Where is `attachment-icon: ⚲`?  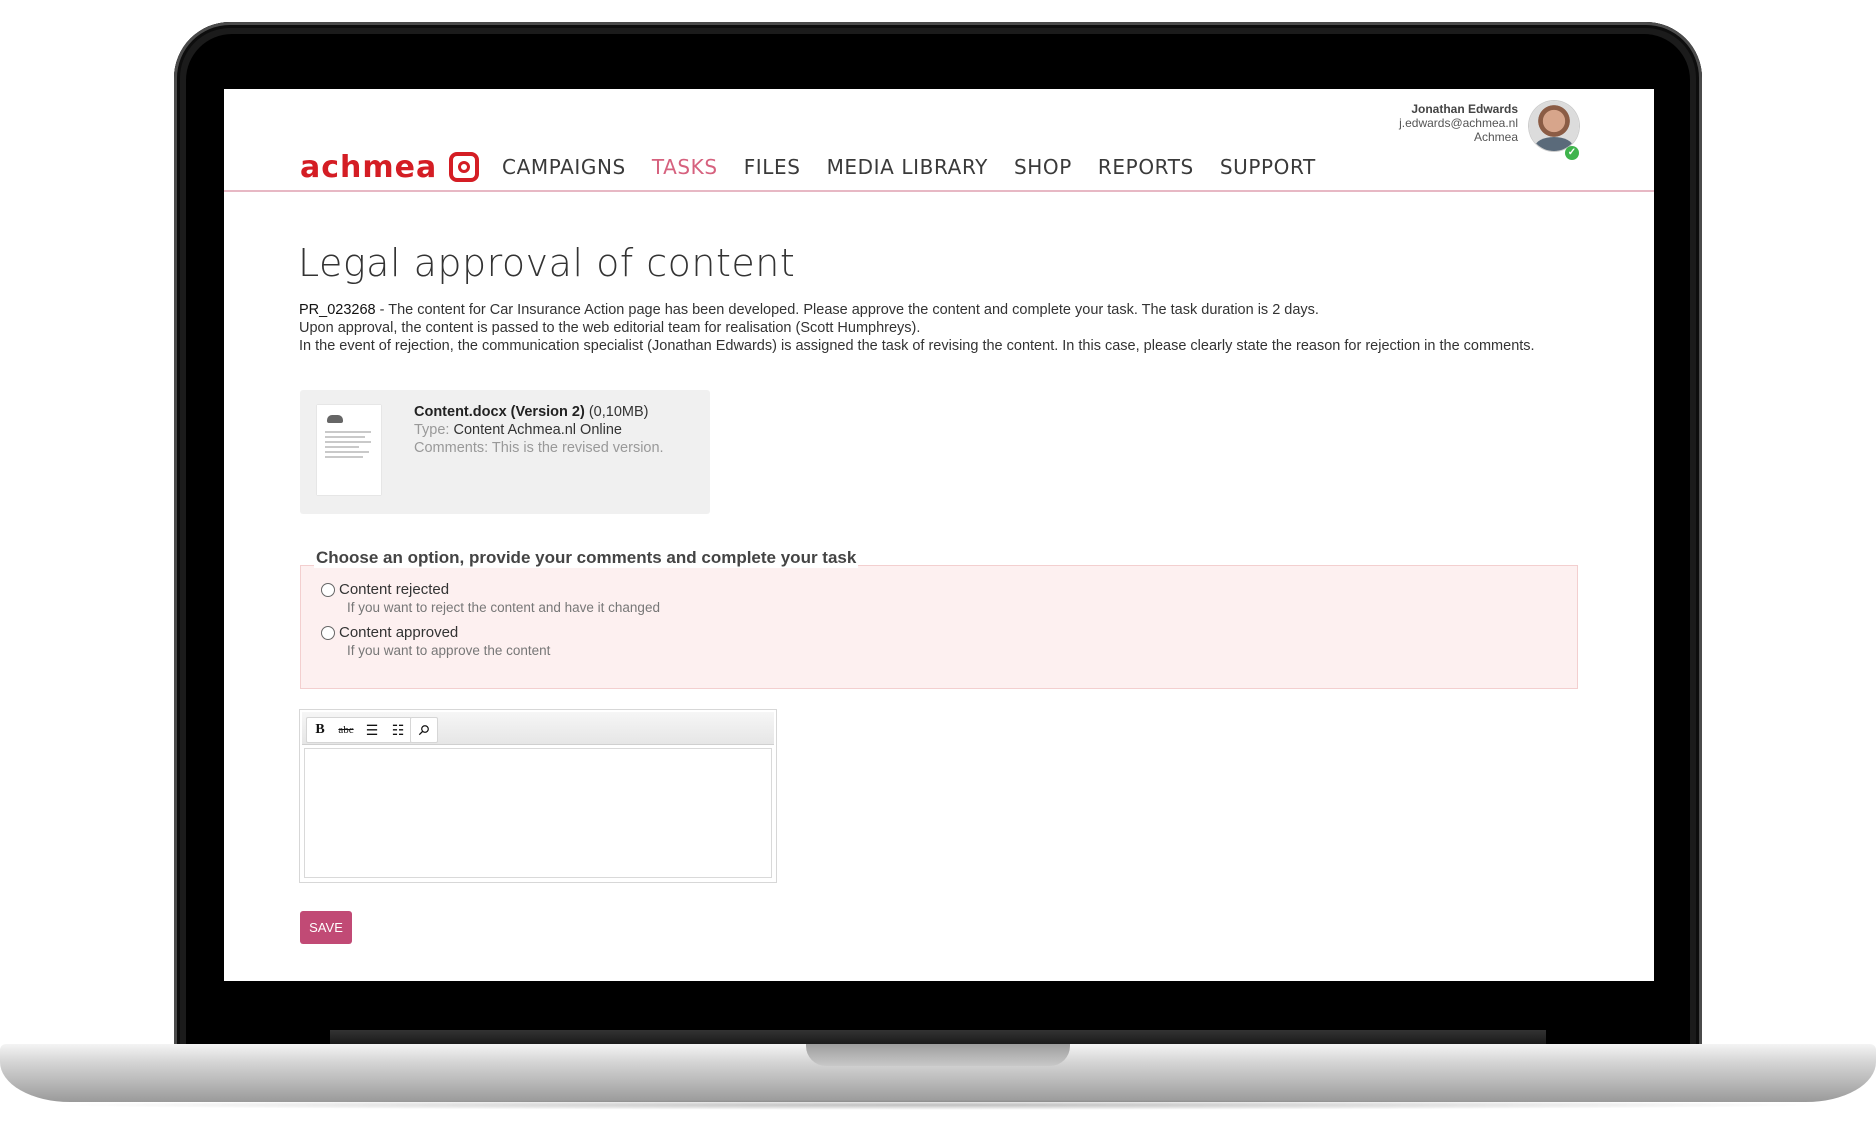 attachment-icon: ⚲ is located at coordinates (423, 729).